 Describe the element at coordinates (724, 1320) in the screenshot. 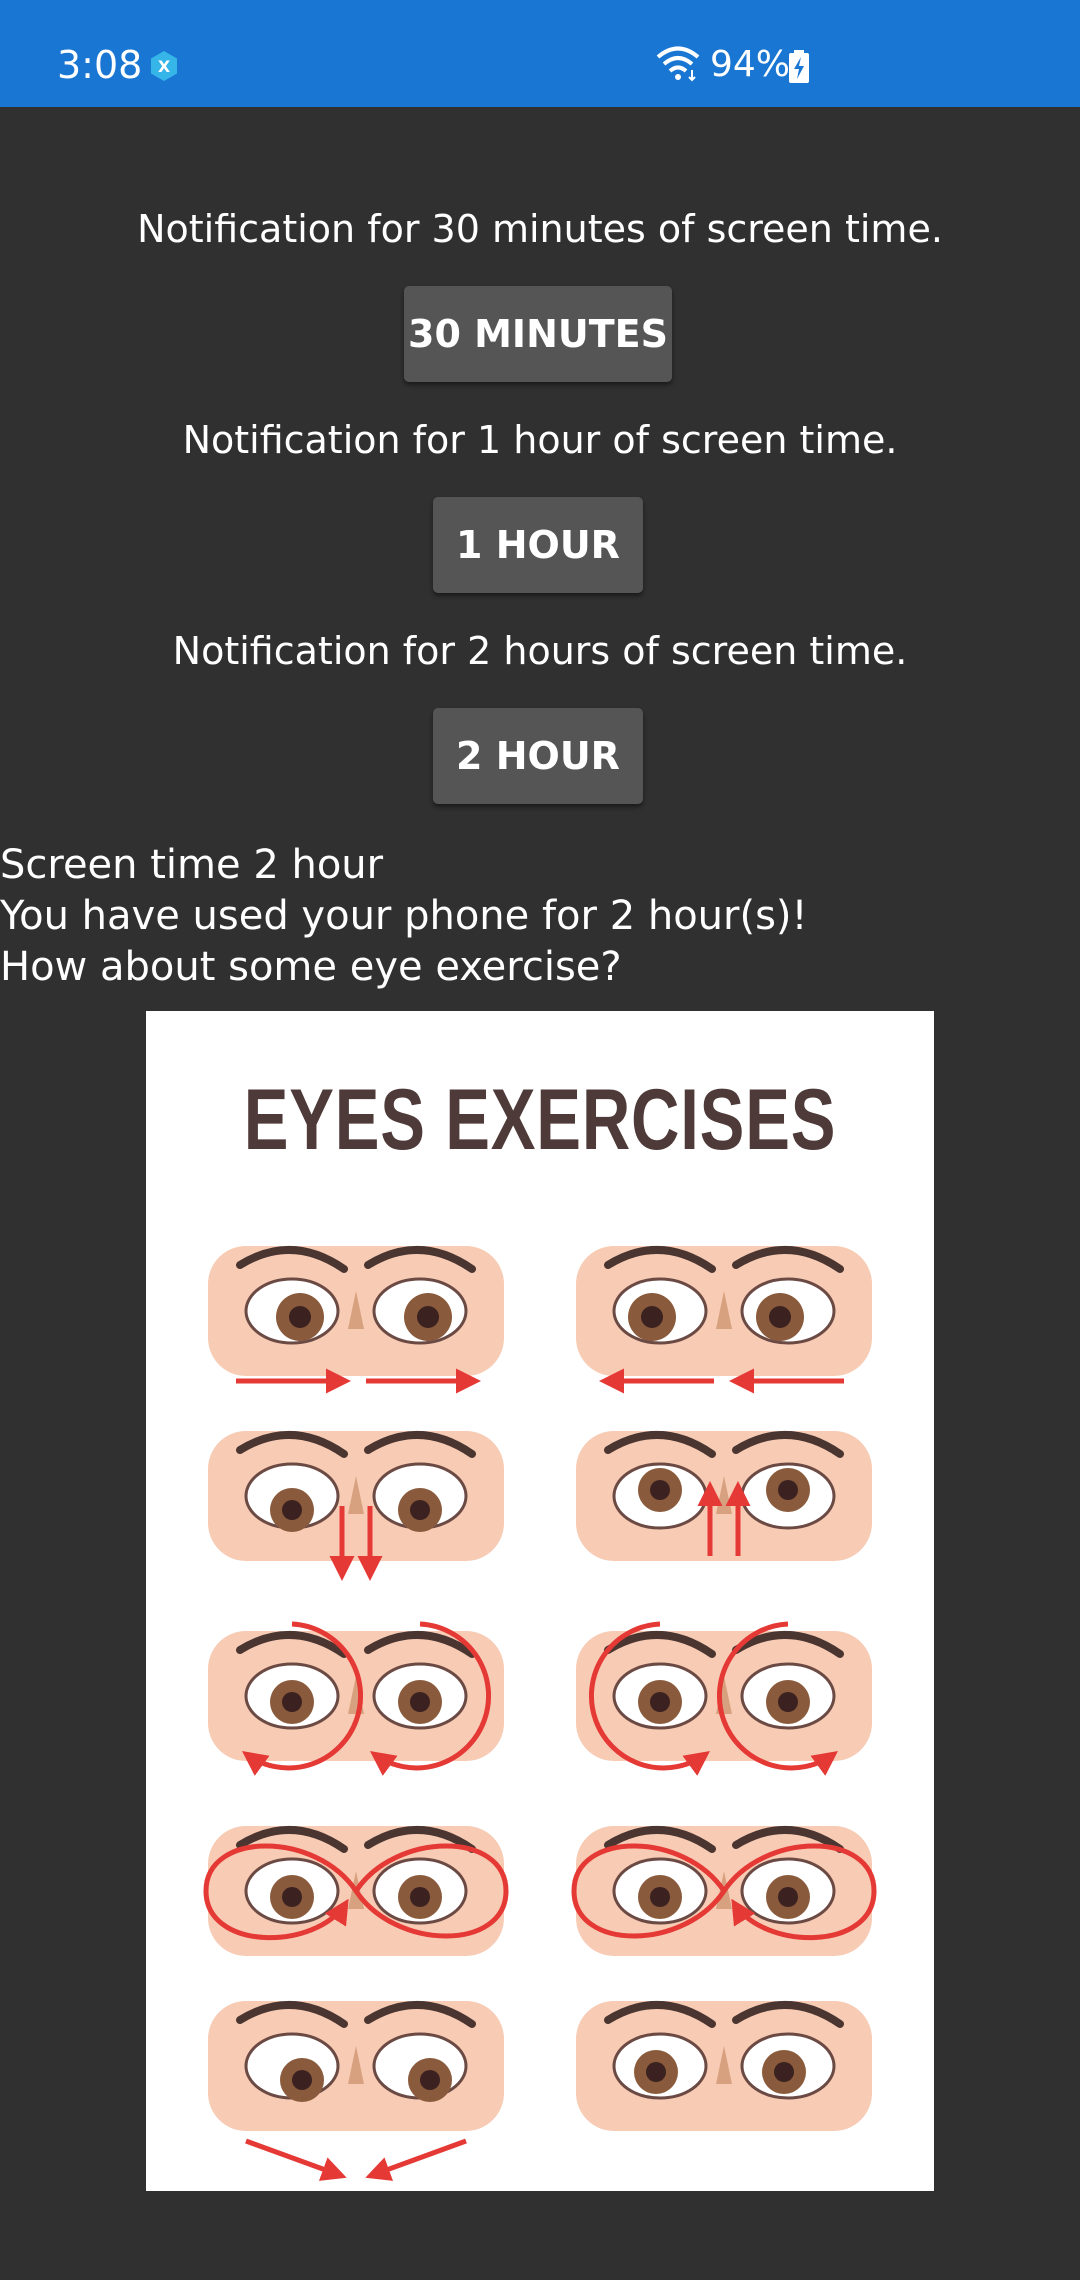

I see `exercise-look-sideways-left` at that location.